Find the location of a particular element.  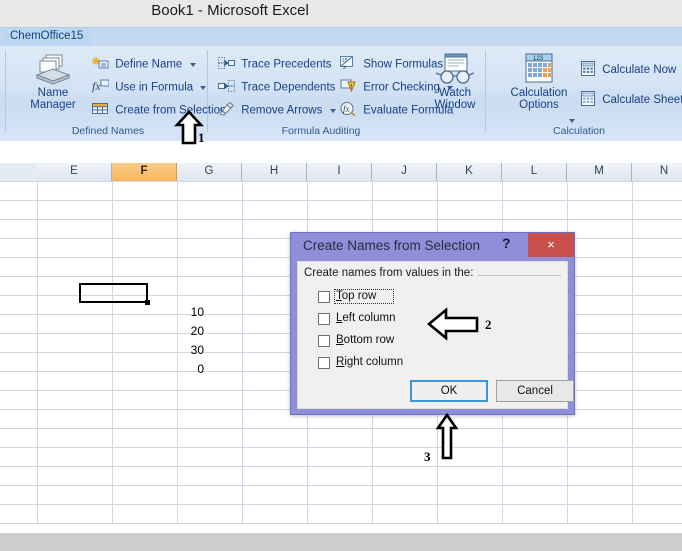

column-header-f: F is located at coordinates (144, 172).